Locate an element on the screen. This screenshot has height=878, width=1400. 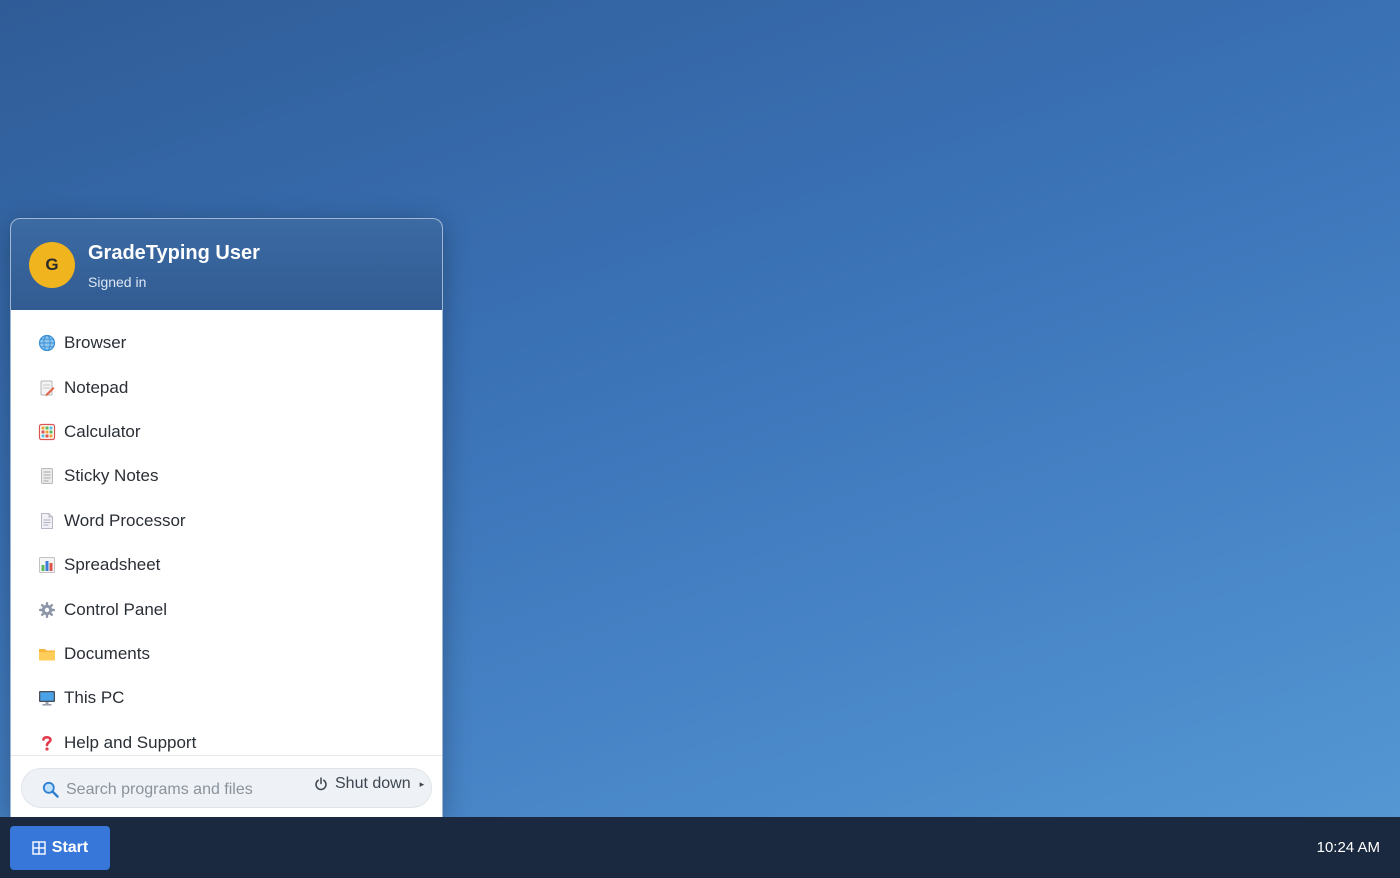
clock: 10:24 AM is located at coordinates (1348, 847).